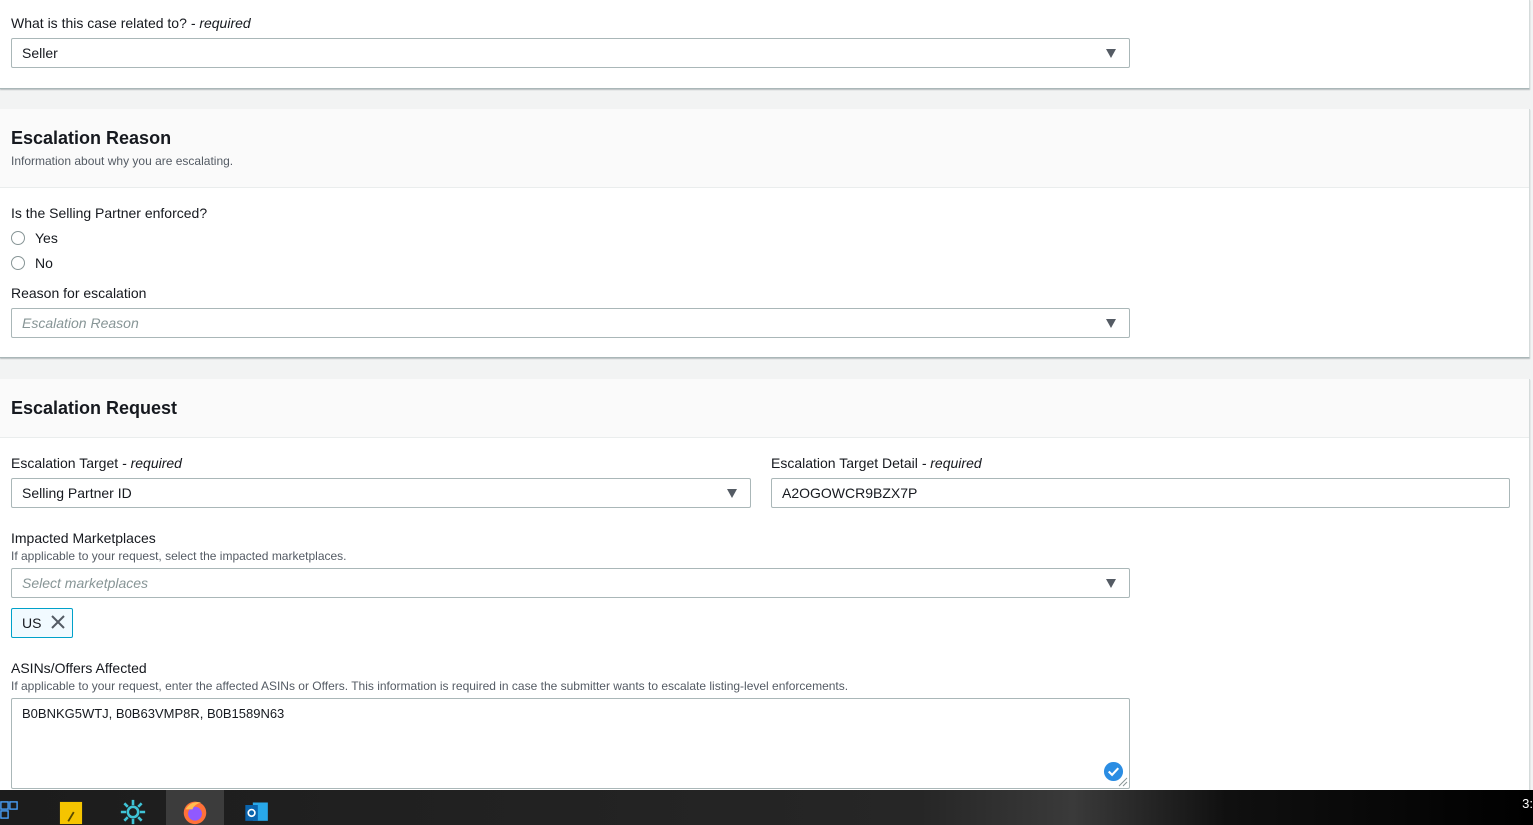 Image resolution: width=1533 pixels, height=825 pixels. I want to click on sticky-notes-icon, so click(71, 813).